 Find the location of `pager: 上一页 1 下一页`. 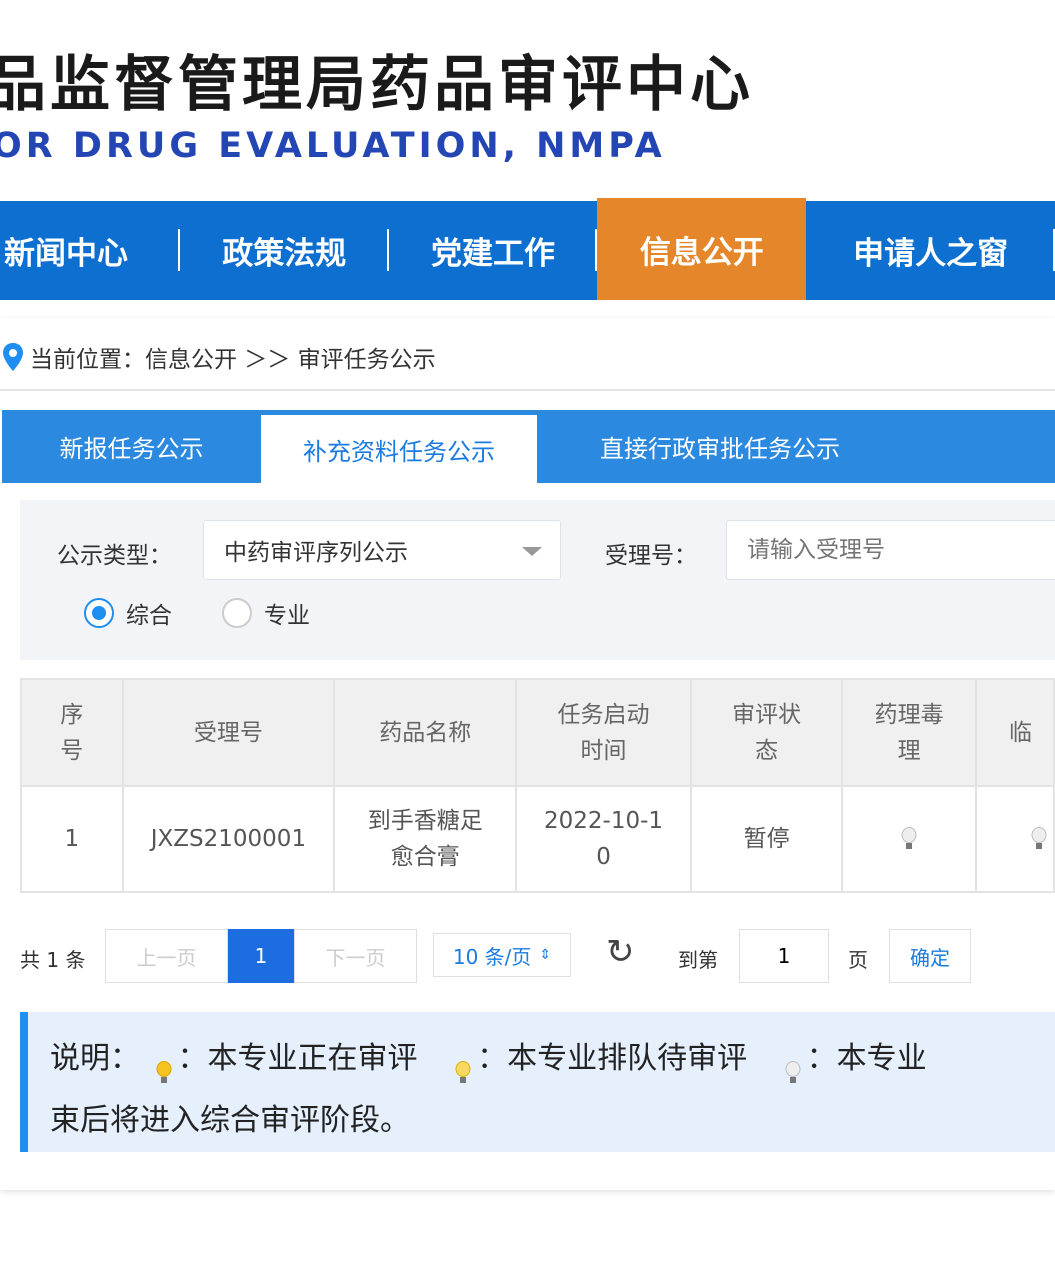

pager: 上一页 1 下一页 is located at coordinates (261, 956).